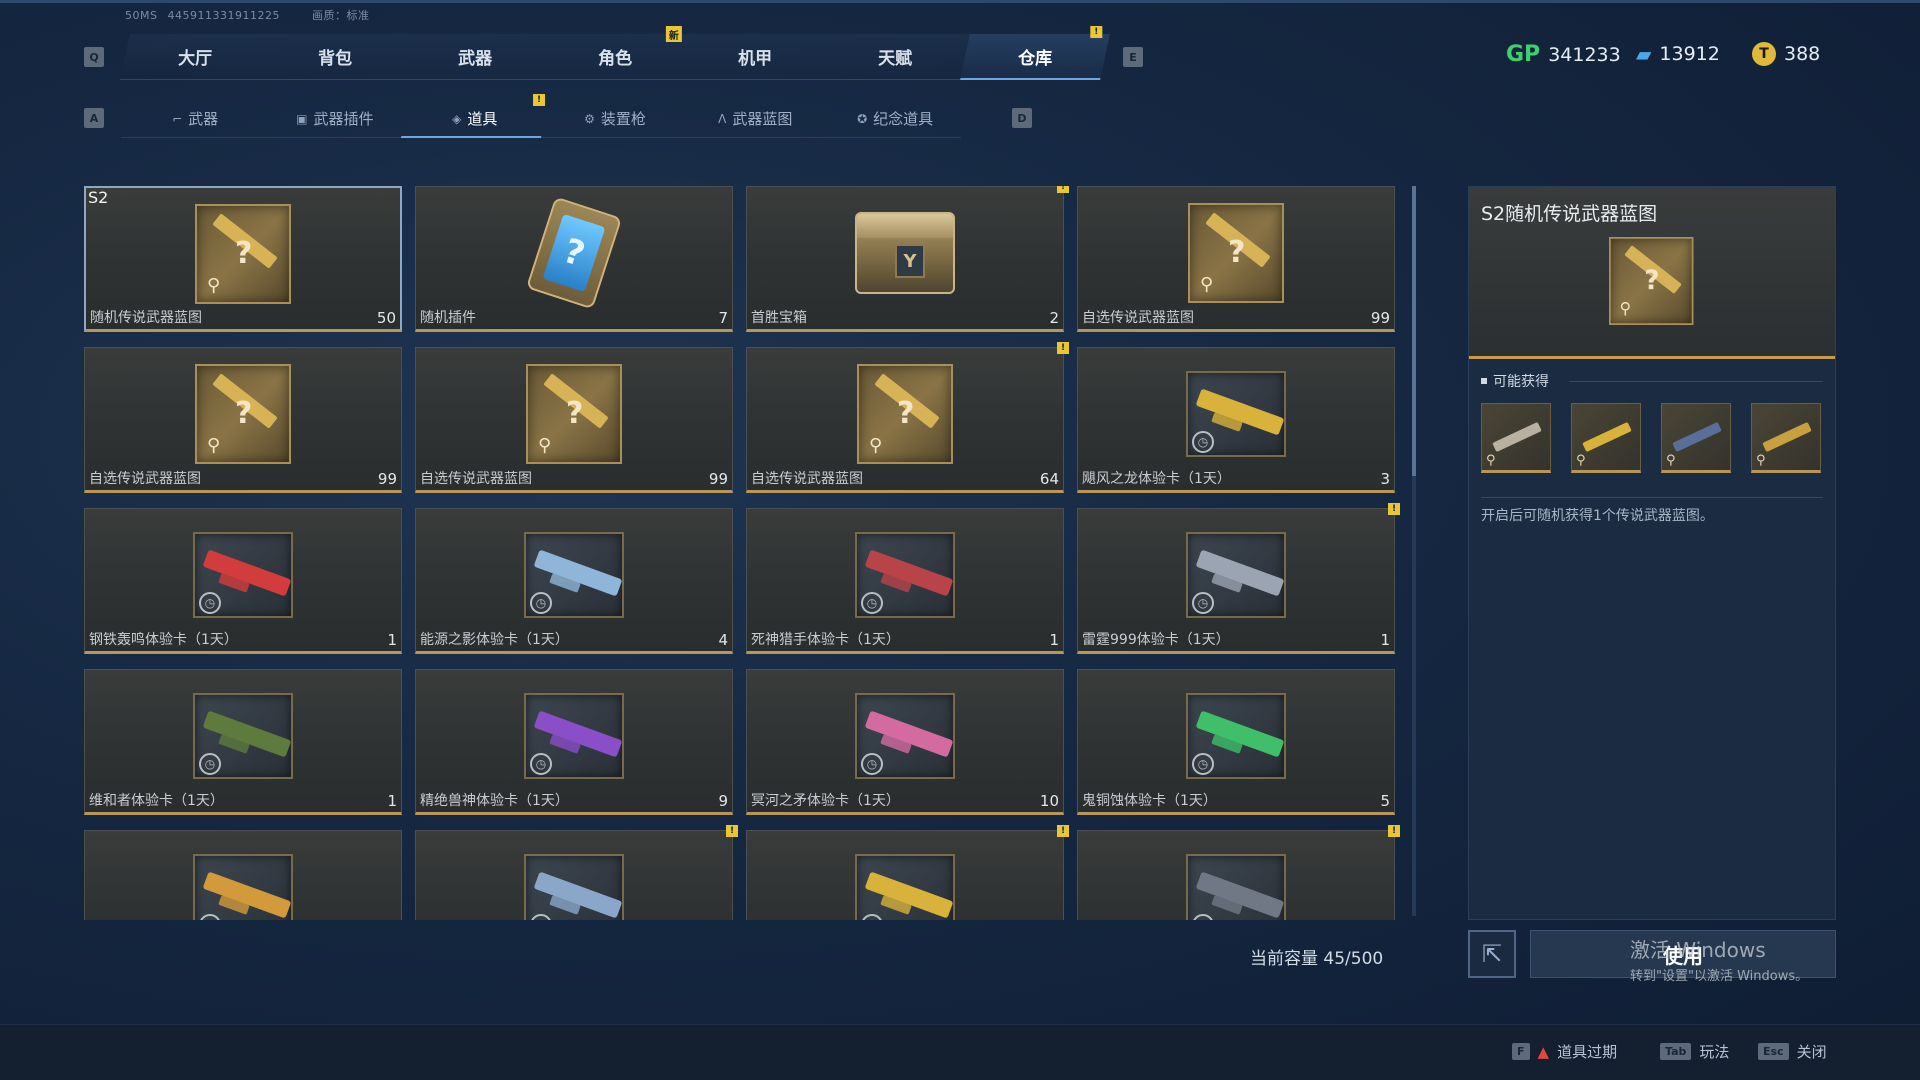 The image size is (1920, 1080). What do you see at coordinates (482, 118) in the screenshot?
I see `sub-tab-label: 道具` at bounding box center [482, 118].